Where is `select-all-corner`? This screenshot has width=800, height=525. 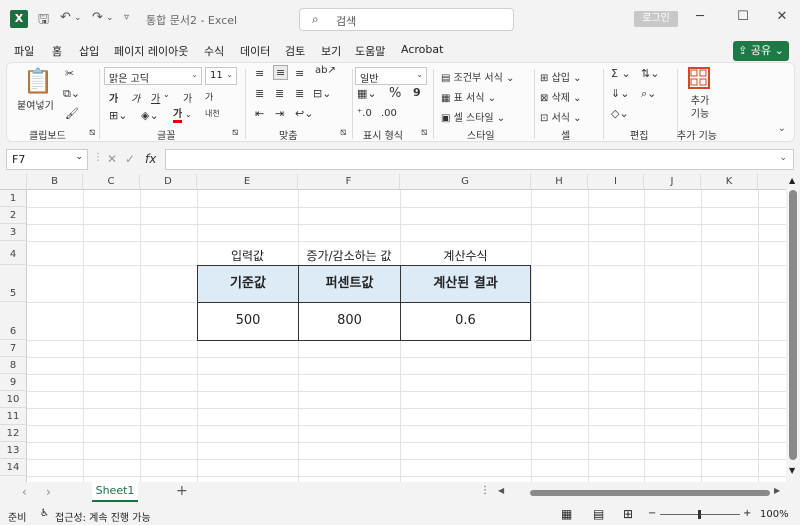
select-all-corner is located at coordinates (13, 182).